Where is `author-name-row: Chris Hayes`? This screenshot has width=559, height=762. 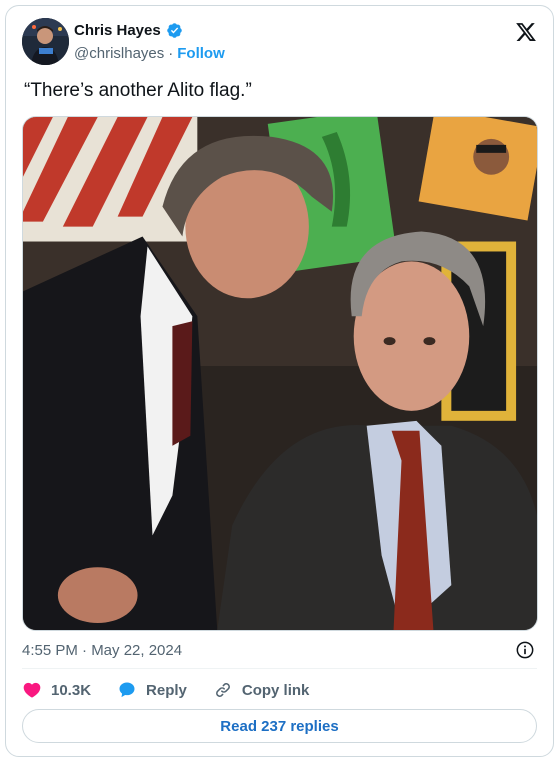
author-name-row: Chris Hayes is located at coordinates (128, 30).